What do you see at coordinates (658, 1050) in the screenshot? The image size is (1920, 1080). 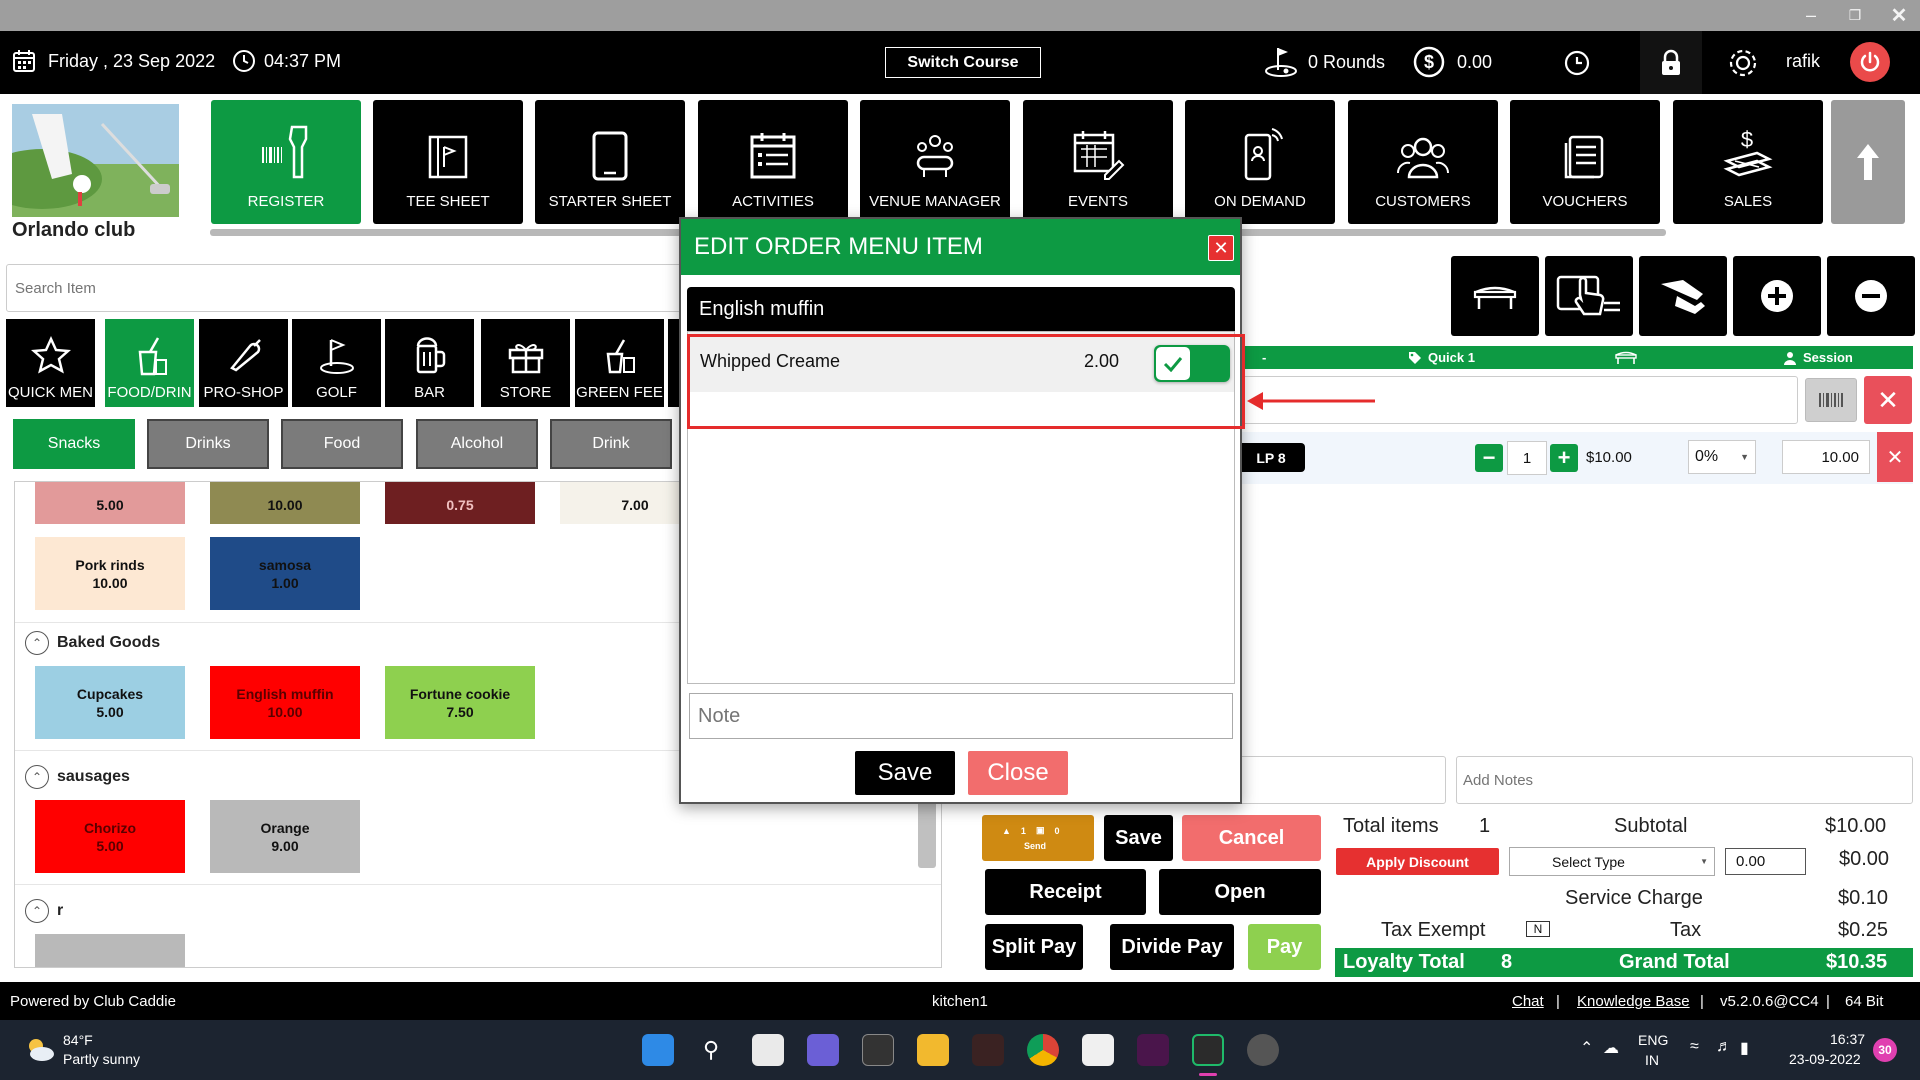 I see `windows-start-icon` at bounding box center [658, 1050].